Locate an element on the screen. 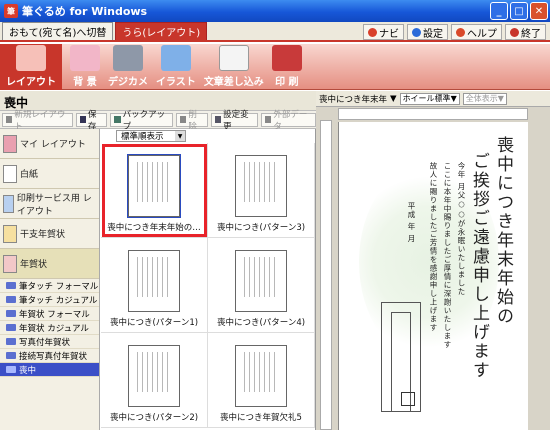 Image resolution: width=550 pixels, height=430 pixels. zoom-value: ホイール標準 is located at coordinates (426, 98).